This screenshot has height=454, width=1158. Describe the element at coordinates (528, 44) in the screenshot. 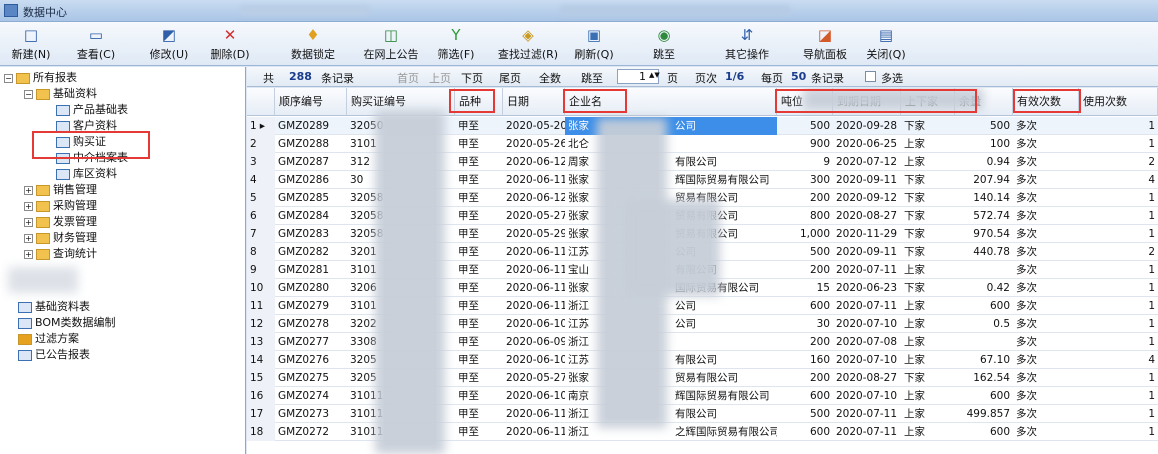

I see `toolbar-button-8: ◈ 查找过滤(R)` at that location.